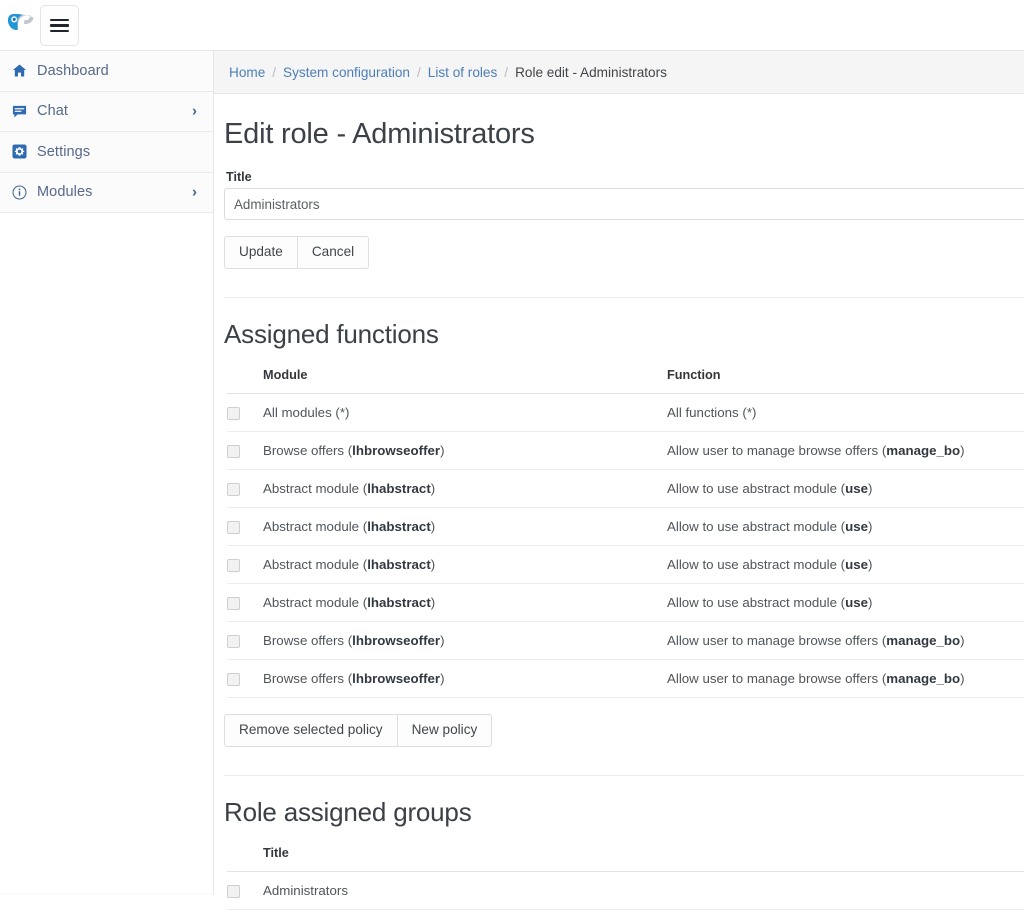 The height and width of the screenshot is (910, 1024). Describe the element at coordinates (106, 152) in the screenshot. I see `sidebar-item-settings: Settings` at that location.